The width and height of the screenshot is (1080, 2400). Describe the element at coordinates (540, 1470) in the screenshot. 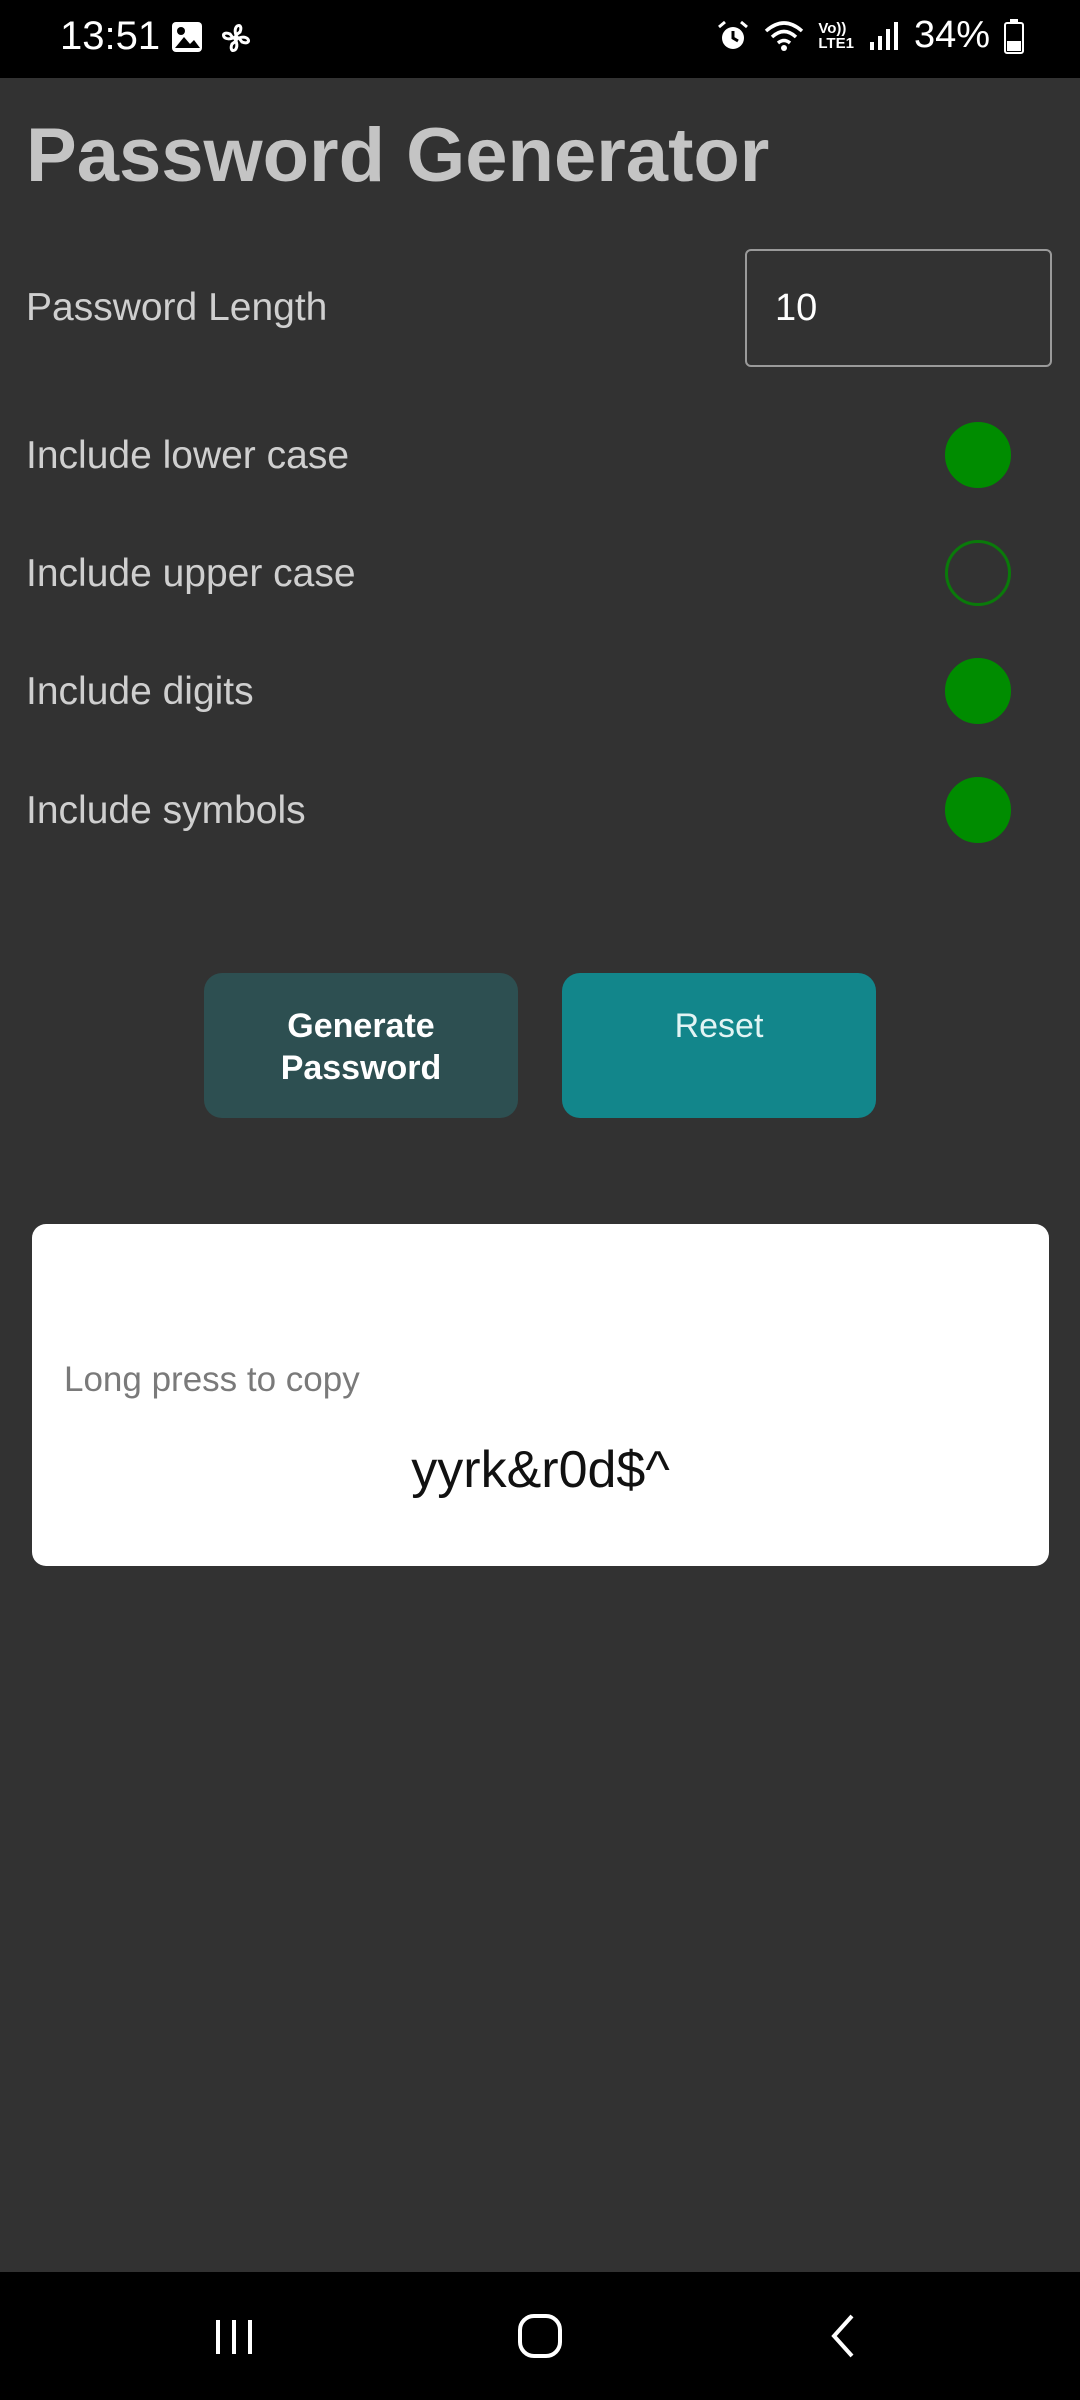

I see `generated-password: yyrk&r0d$^` at that location.